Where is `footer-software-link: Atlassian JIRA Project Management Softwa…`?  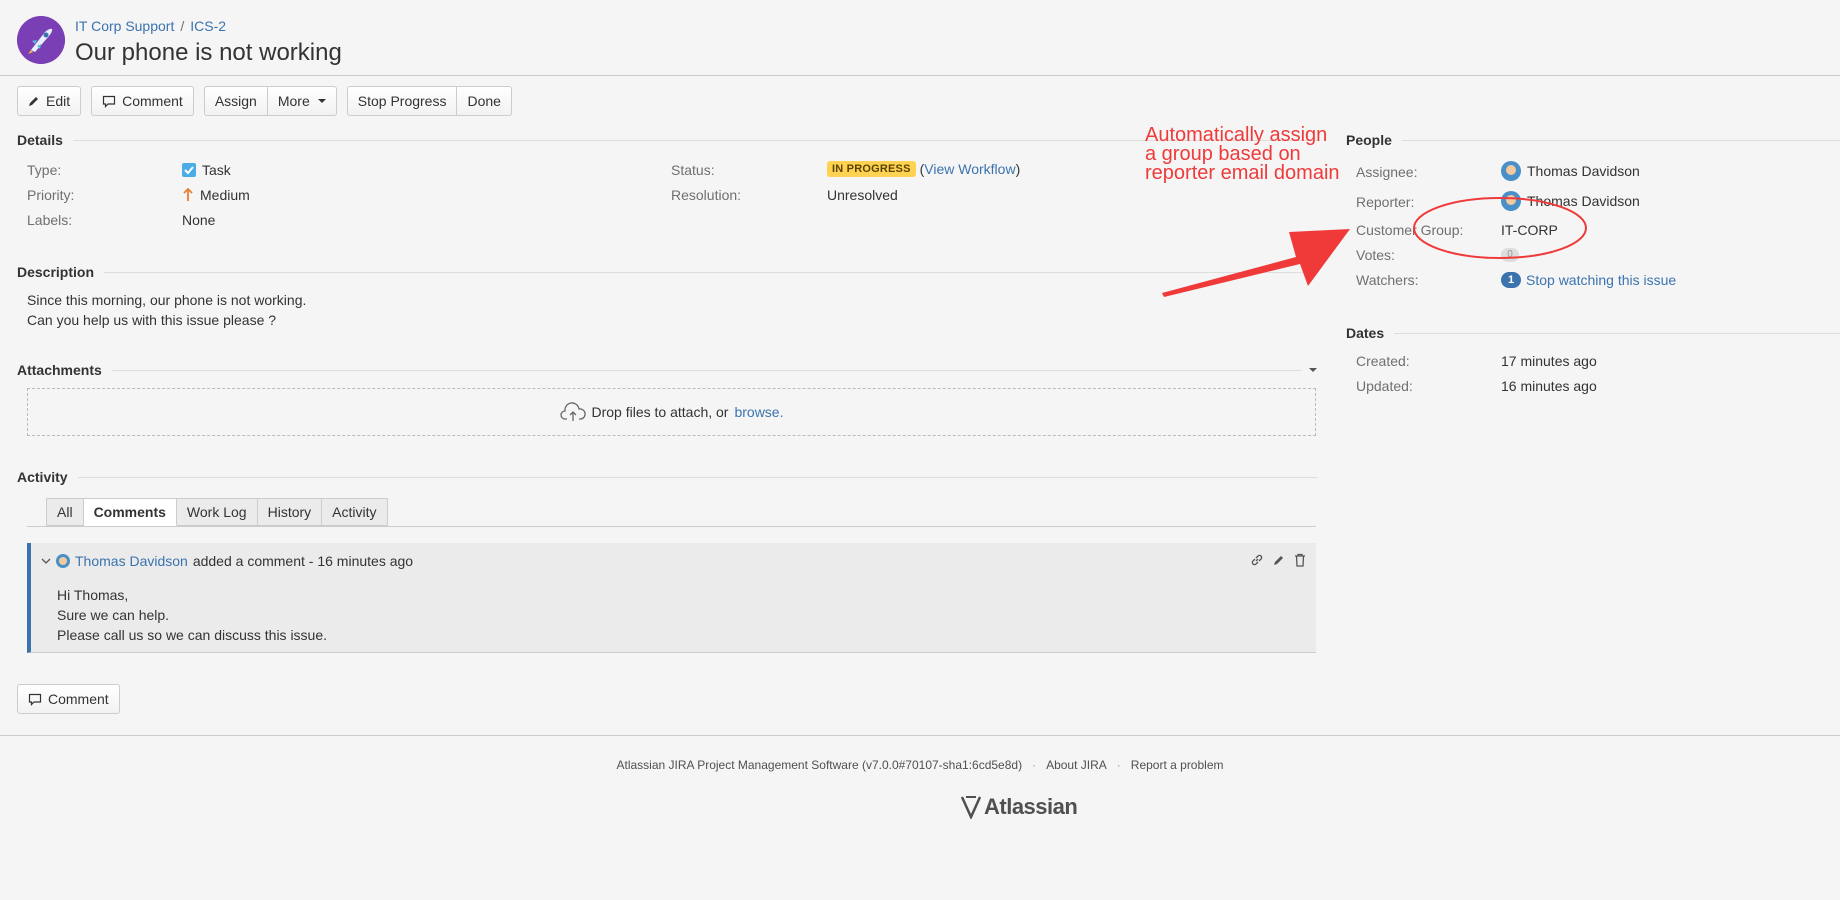 footer-software-link: Atlassian JIRA Project Management Softwa… is located at coordinates (820, 765).